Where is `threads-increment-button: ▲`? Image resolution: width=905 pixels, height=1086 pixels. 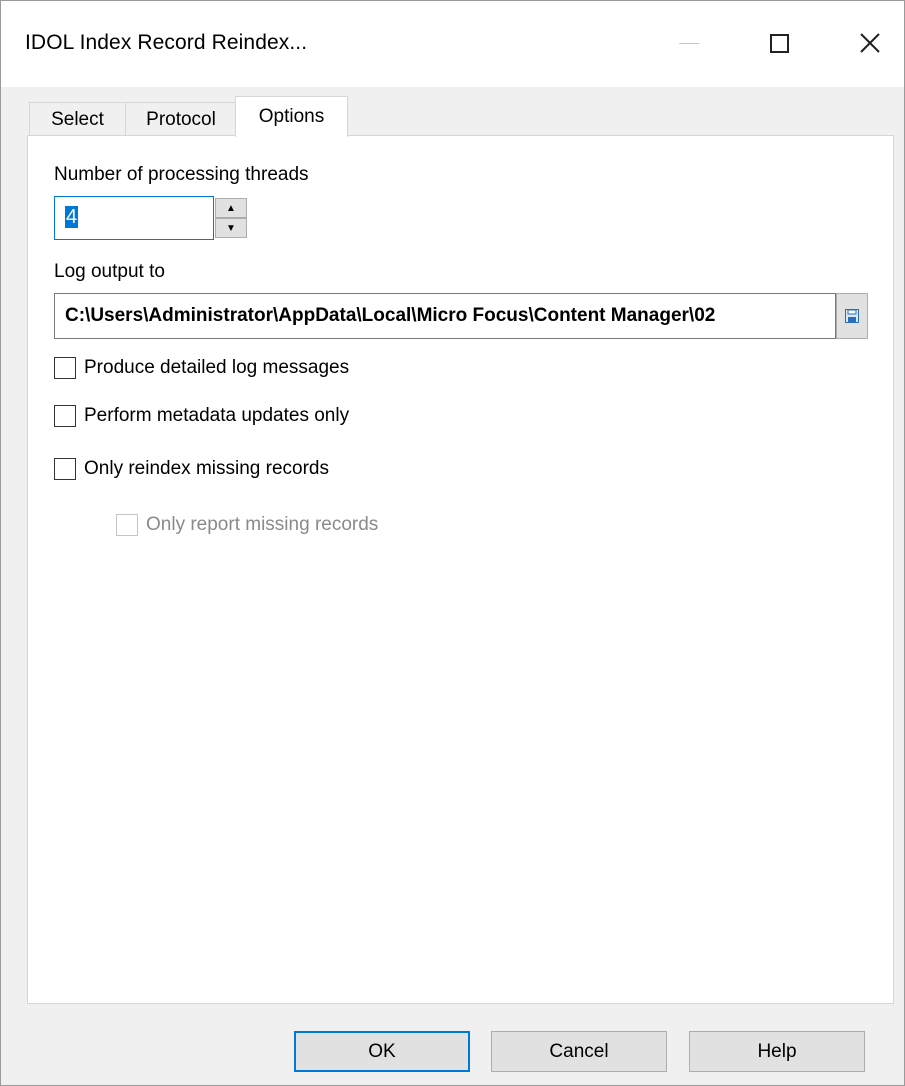
threads-increment-button: ▲ is located at coordinates (231, 208).